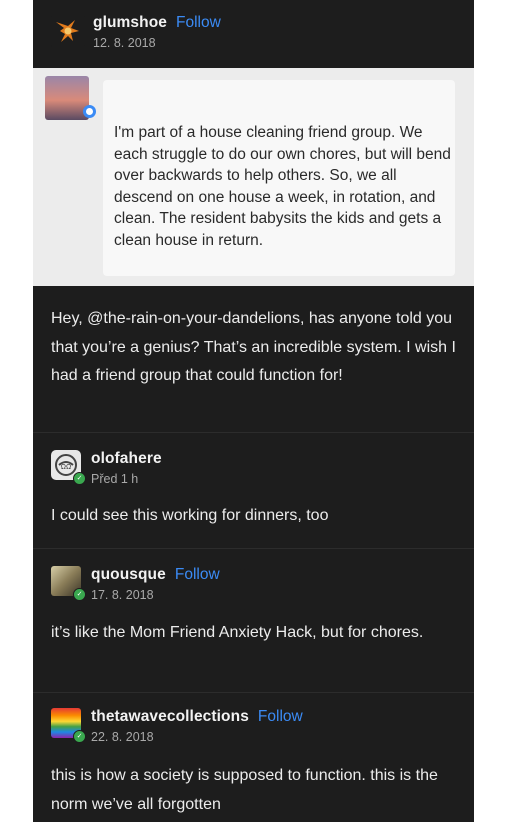 The width and height of the screenshot is (526, 822). I want to click on rainbow-avatar: ✓, so click(68, 725).